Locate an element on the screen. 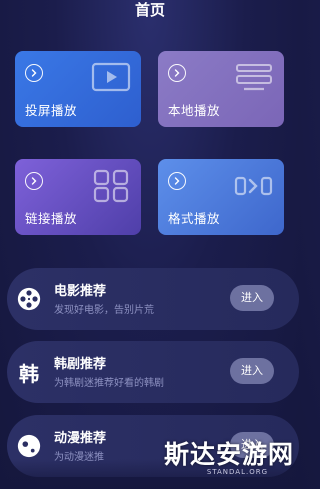  list-item-kdrama: 韩 韩剧推荐 为韩剧迷推荐好看的韩剧 进入 is located at coordinates (153, 372).